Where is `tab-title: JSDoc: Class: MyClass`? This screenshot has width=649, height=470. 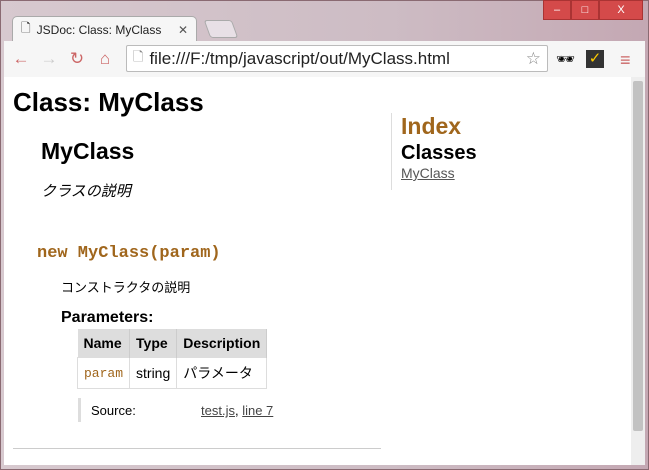 tab-title: JSDoc: Class: MyClass is located at coordinates (99, 29).